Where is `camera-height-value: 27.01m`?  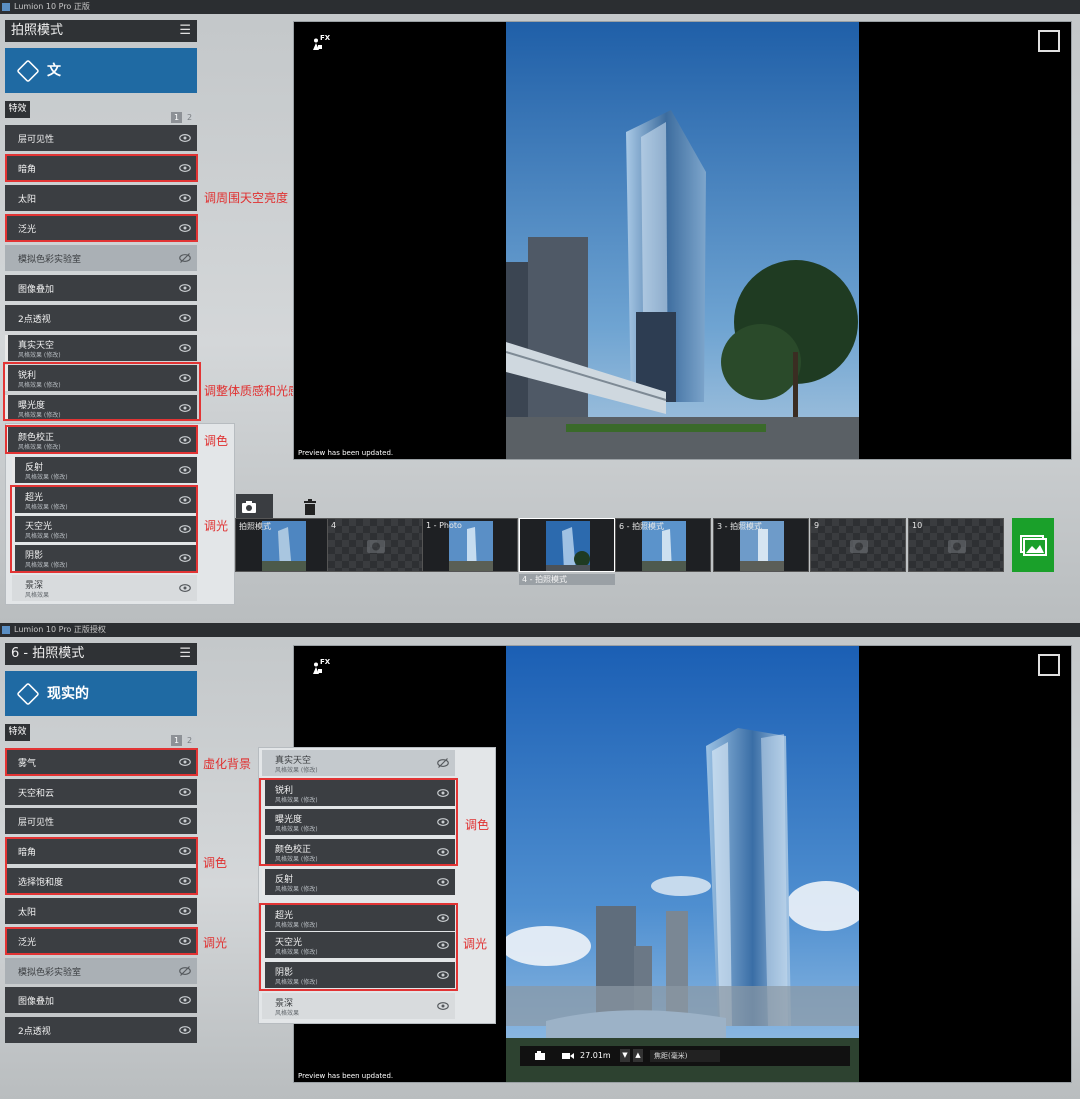 camera-height-value: 27.01m is located at coordinates (595, 1055).